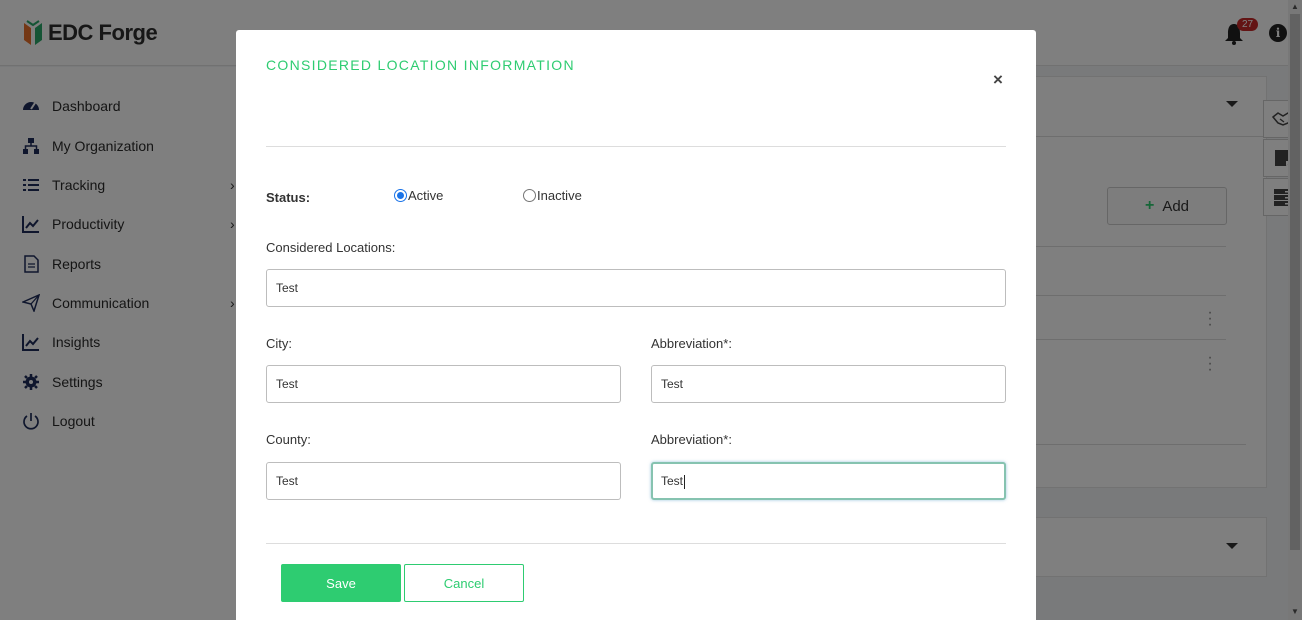 This screenshot has height=620, width=1302. What do you see at coordinates (672, 481) in the screenshot?
I see `county-abbreviation-value: Test` at bounding box center [672, 481].